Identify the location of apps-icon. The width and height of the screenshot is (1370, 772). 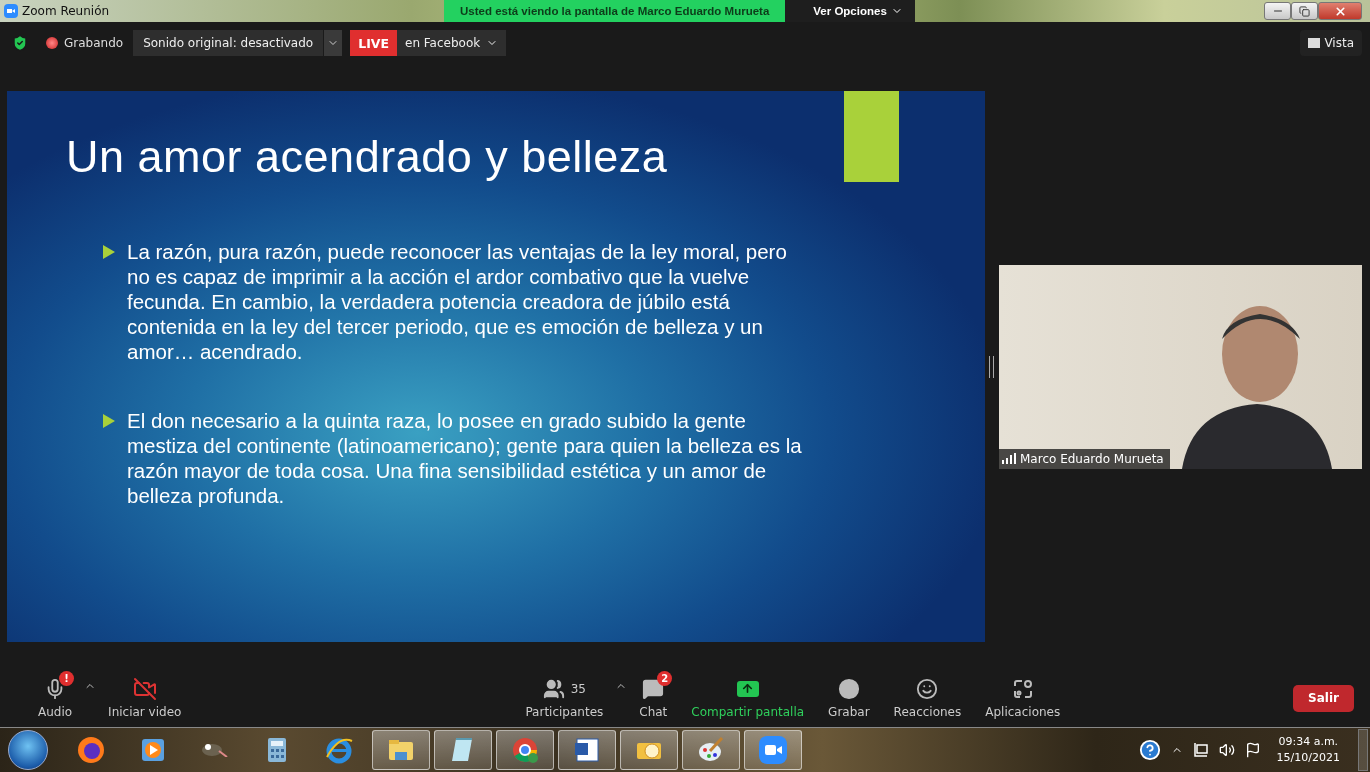
(1022, 688).